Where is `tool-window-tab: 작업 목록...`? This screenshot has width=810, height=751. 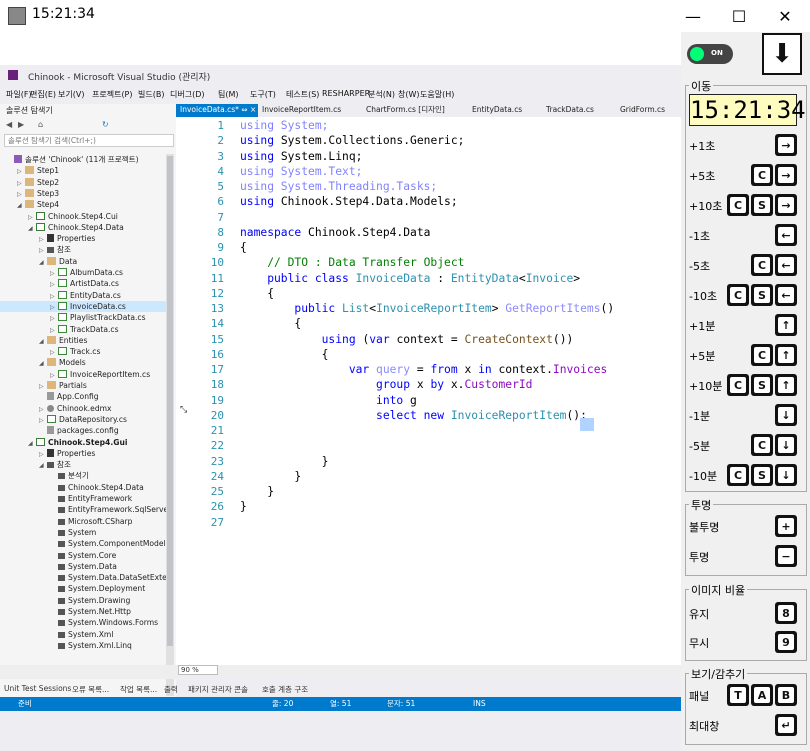 tool-window-tab: 작업 목록... is located at coordinates (138, 689).